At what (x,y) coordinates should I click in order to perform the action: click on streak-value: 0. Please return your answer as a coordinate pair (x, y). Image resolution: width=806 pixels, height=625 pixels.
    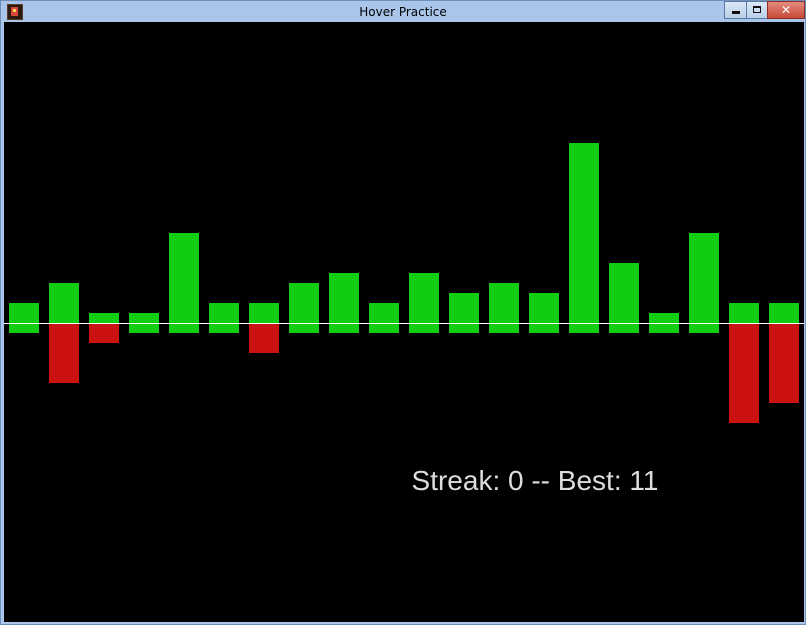
    Looking at the image, I should click on (516, 480).